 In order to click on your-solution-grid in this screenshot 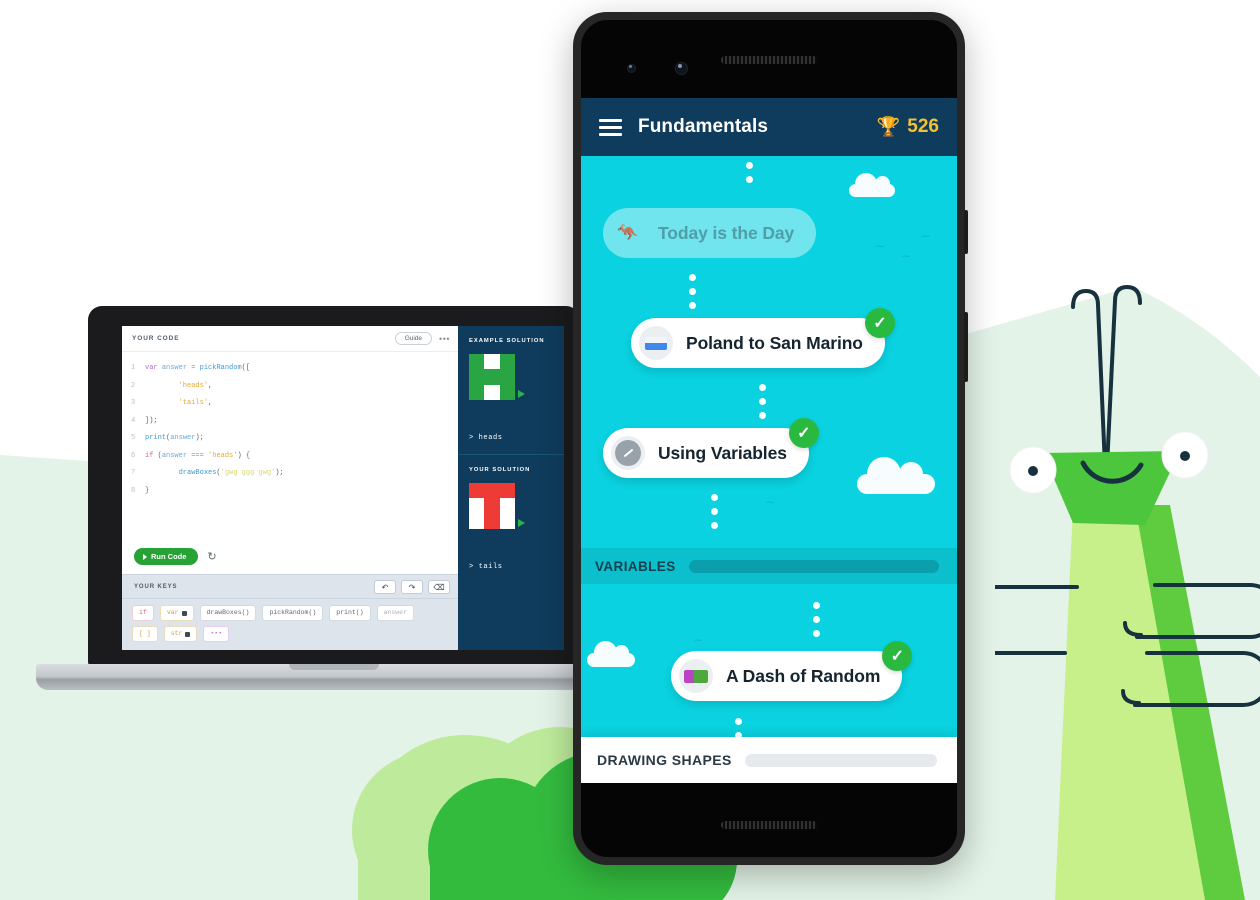, I will do `click(497, 506)`.